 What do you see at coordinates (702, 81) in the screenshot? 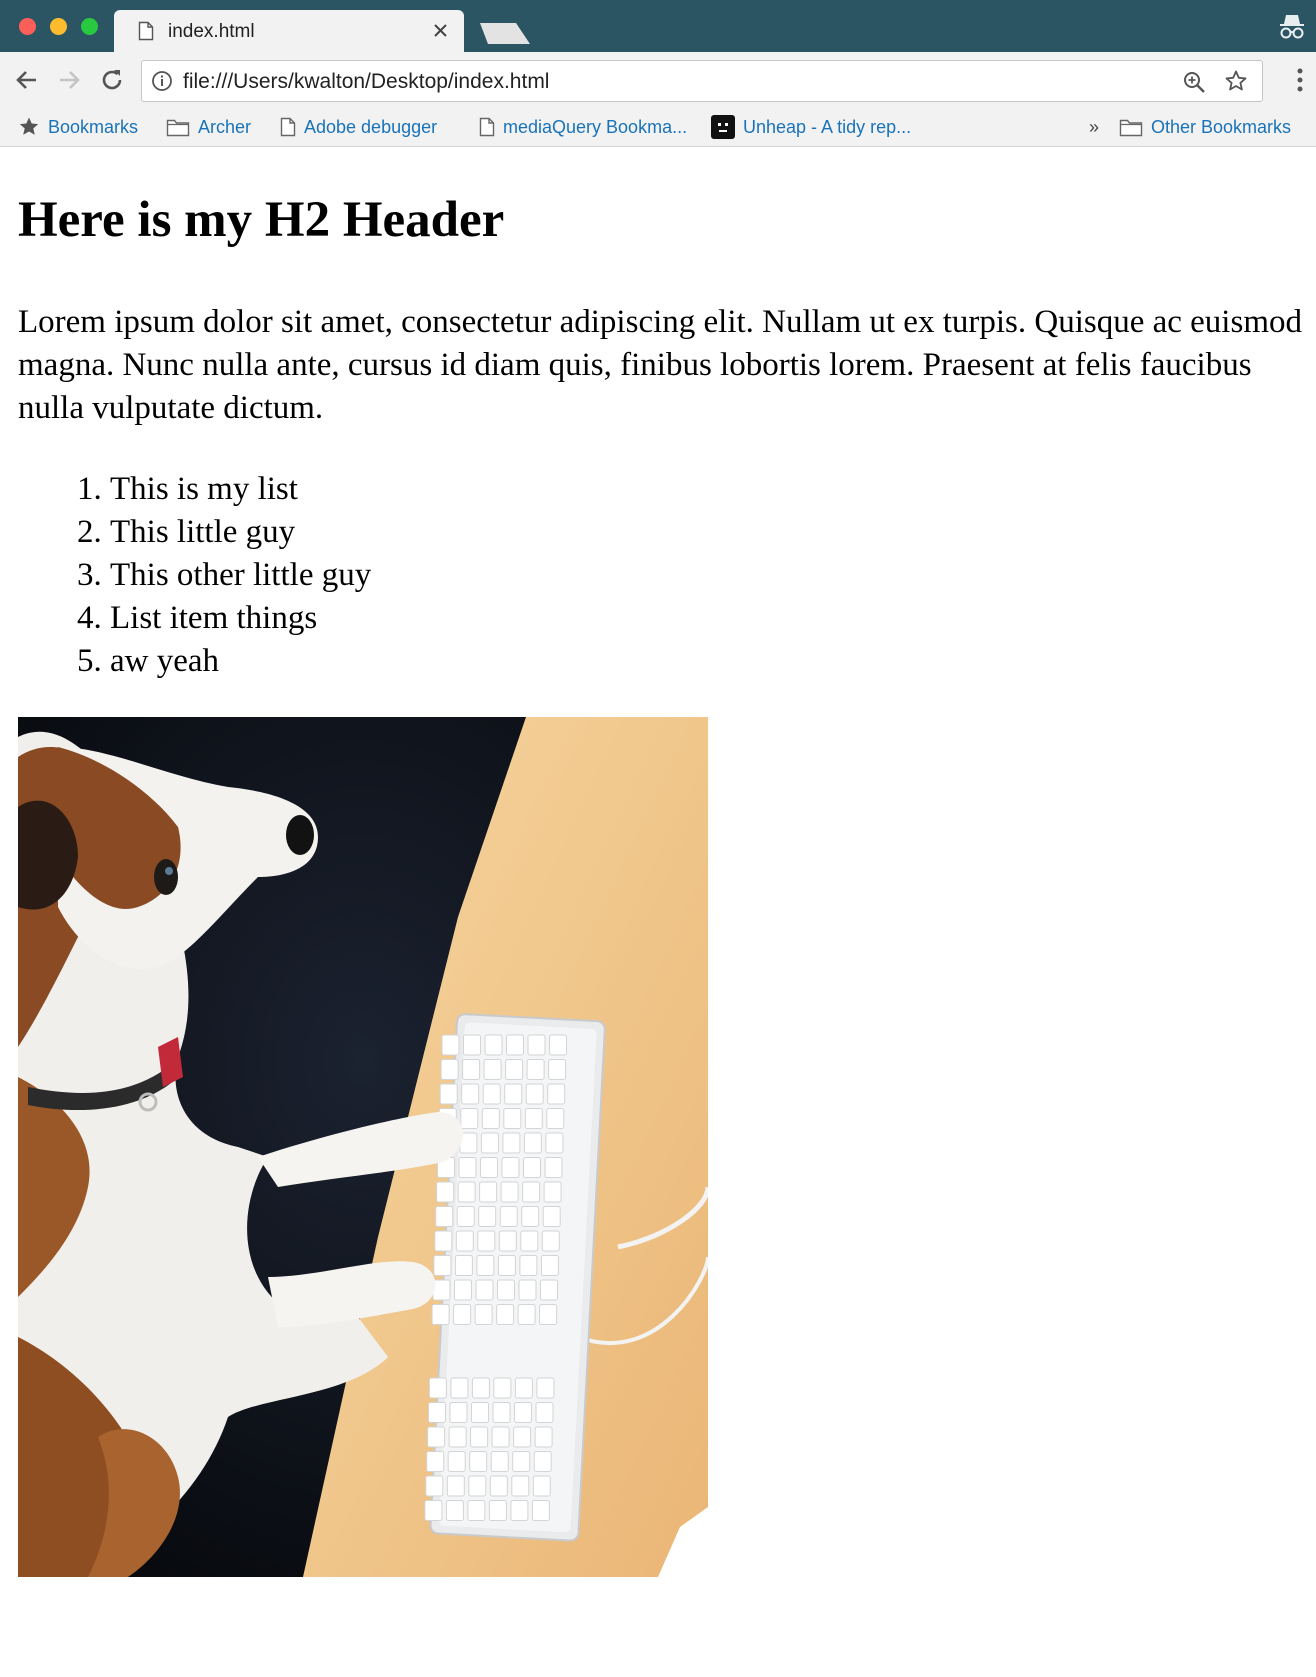
I see `address-bar: file:///Users/kwalton/Desktop/index.html` at bounding box center [702, 81].